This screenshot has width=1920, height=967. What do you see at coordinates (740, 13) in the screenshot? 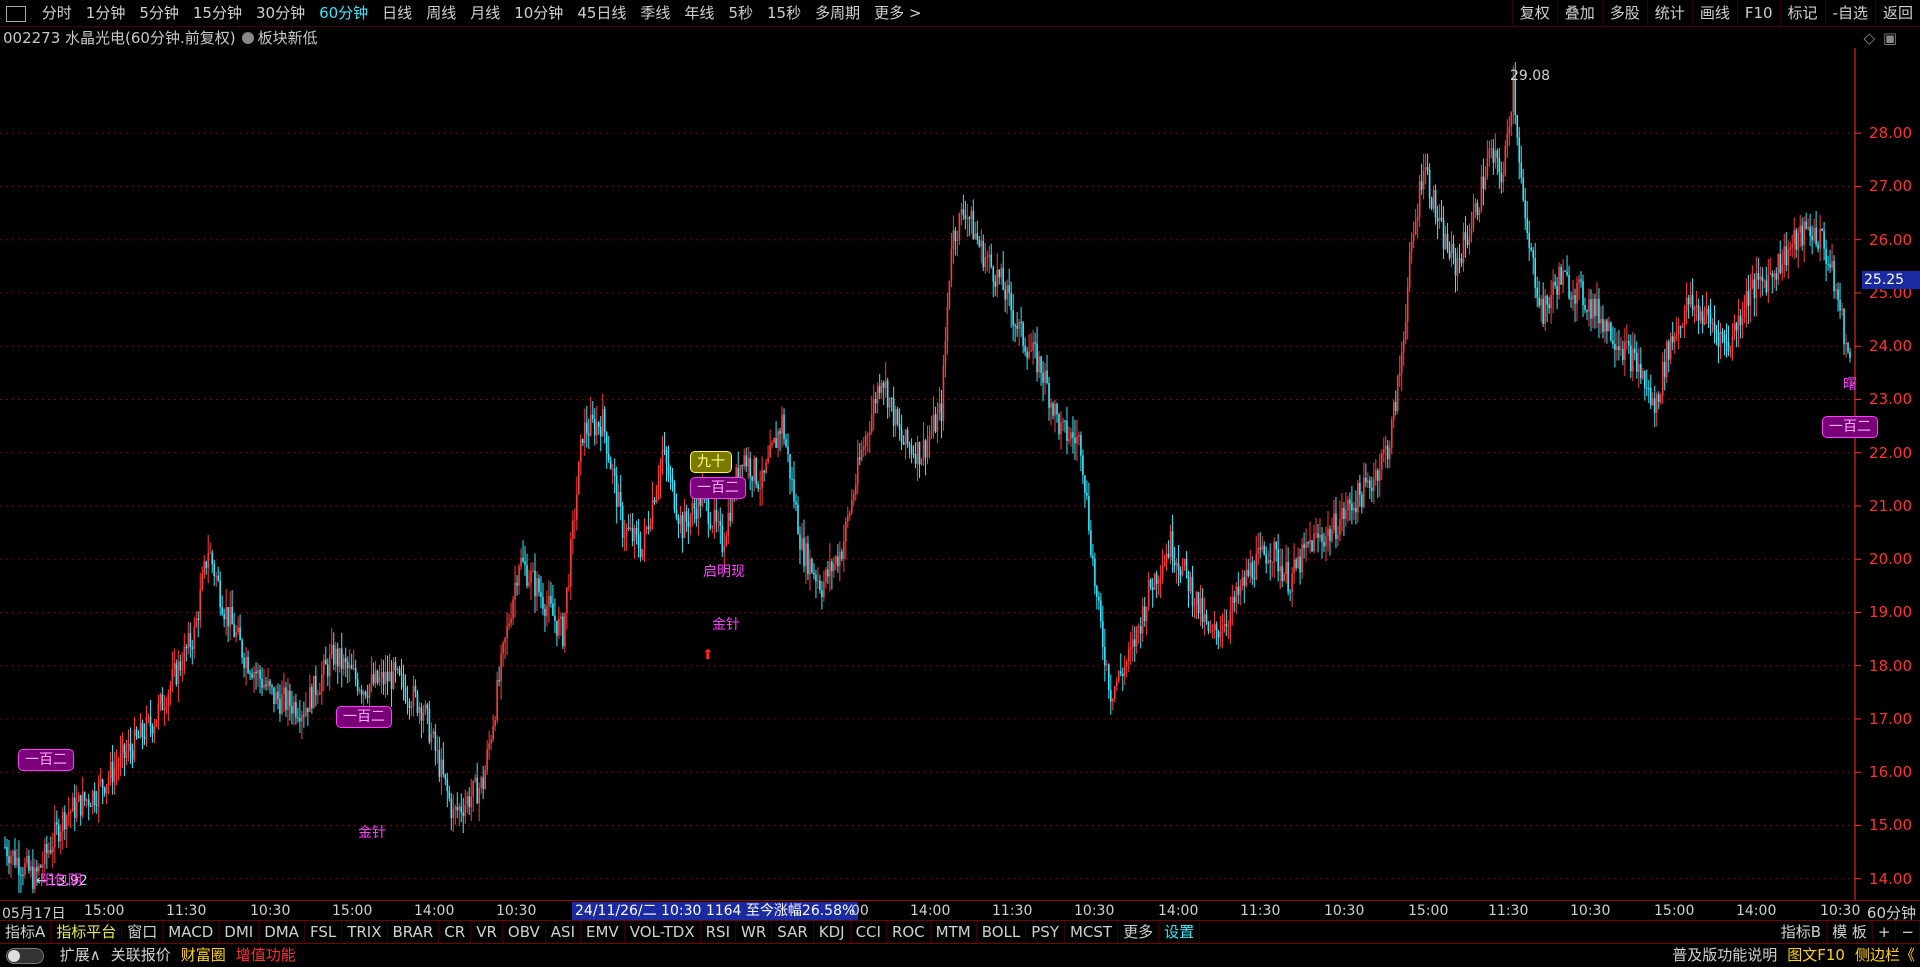
I see `period-tab: 5秒` at bounding box center [740, 13].